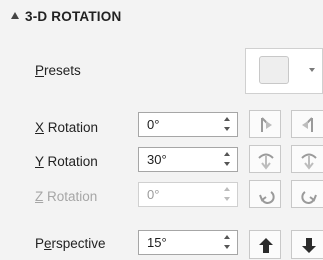 The width and height of the screenshot is (323, 260). I want to click on z-rotation-label: Z Rotation, so click(66, 196).